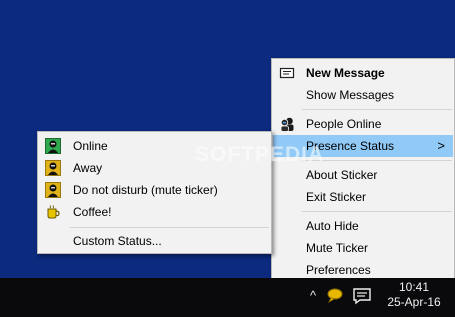 This screenshot has height=317, width=455. Describe the element at coordinates (344, 124) in the screenshot. I see `menu-item-label: People Online` at that location.